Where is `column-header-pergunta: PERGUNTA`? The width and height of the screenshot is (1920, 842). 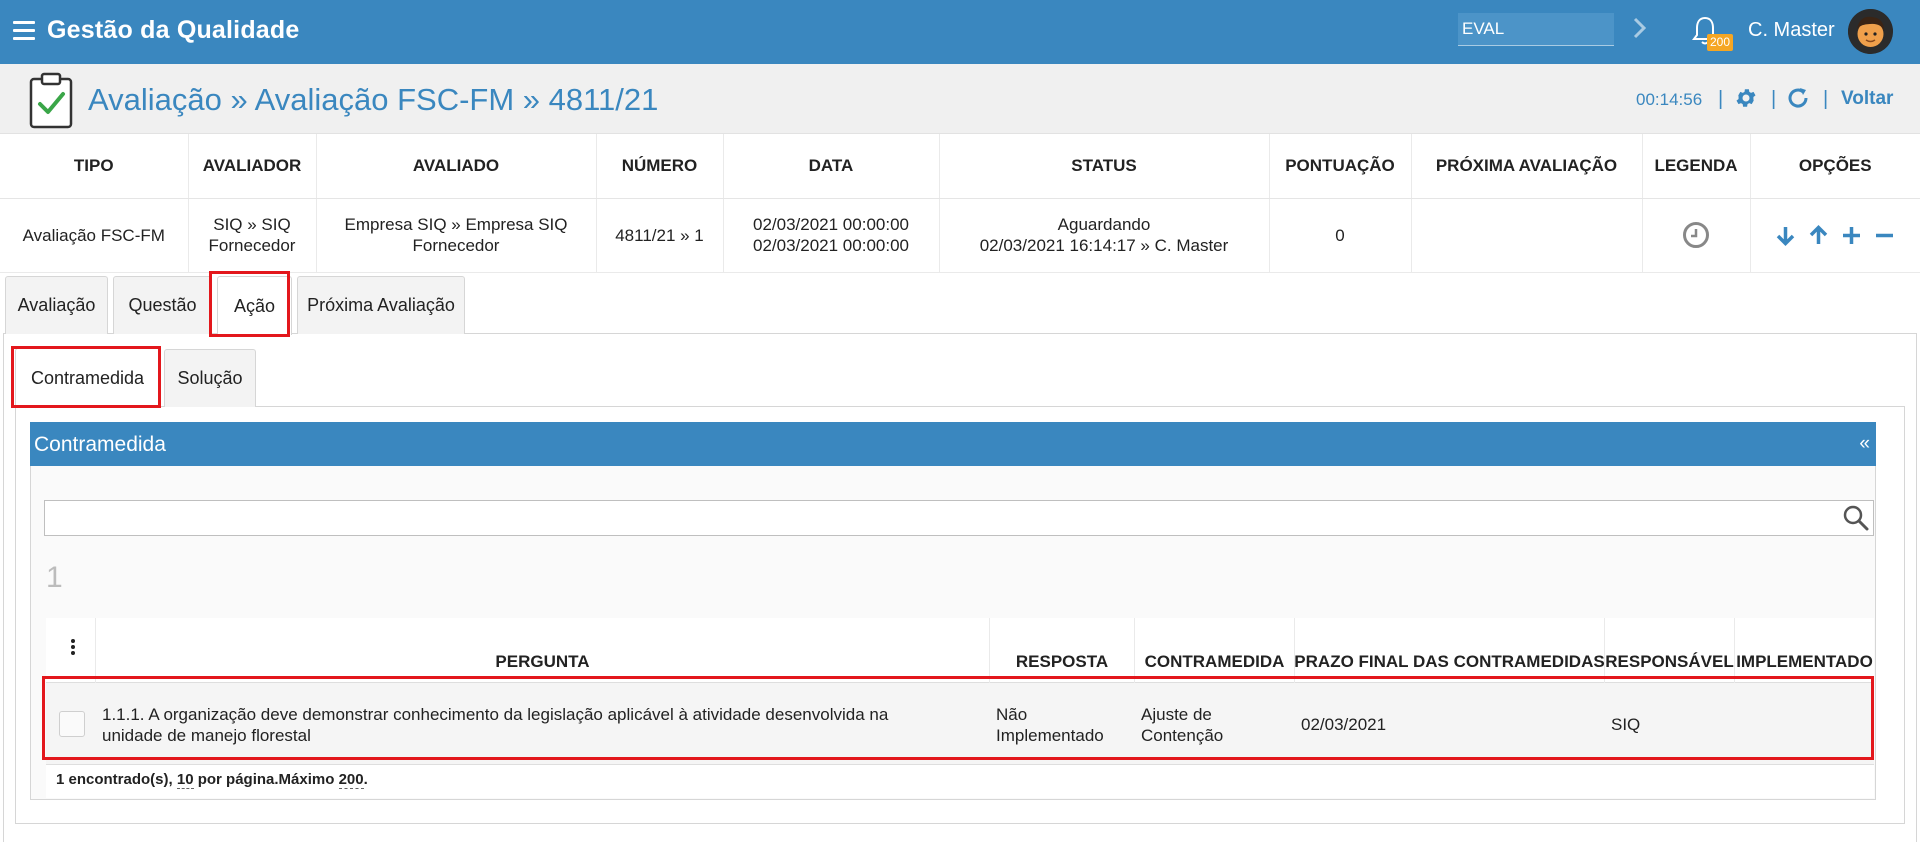 column-header-pergunta: PERGUNTA is located at coordinates (543, 650).